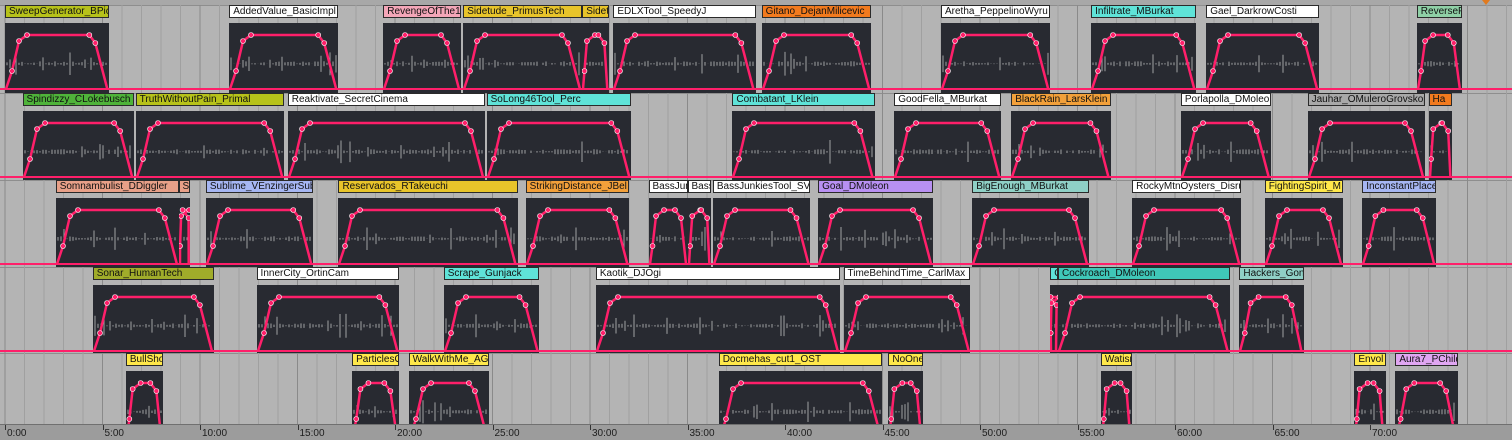  I want to click on clip-name: Scrape_Gunjack, so click(491, 273).